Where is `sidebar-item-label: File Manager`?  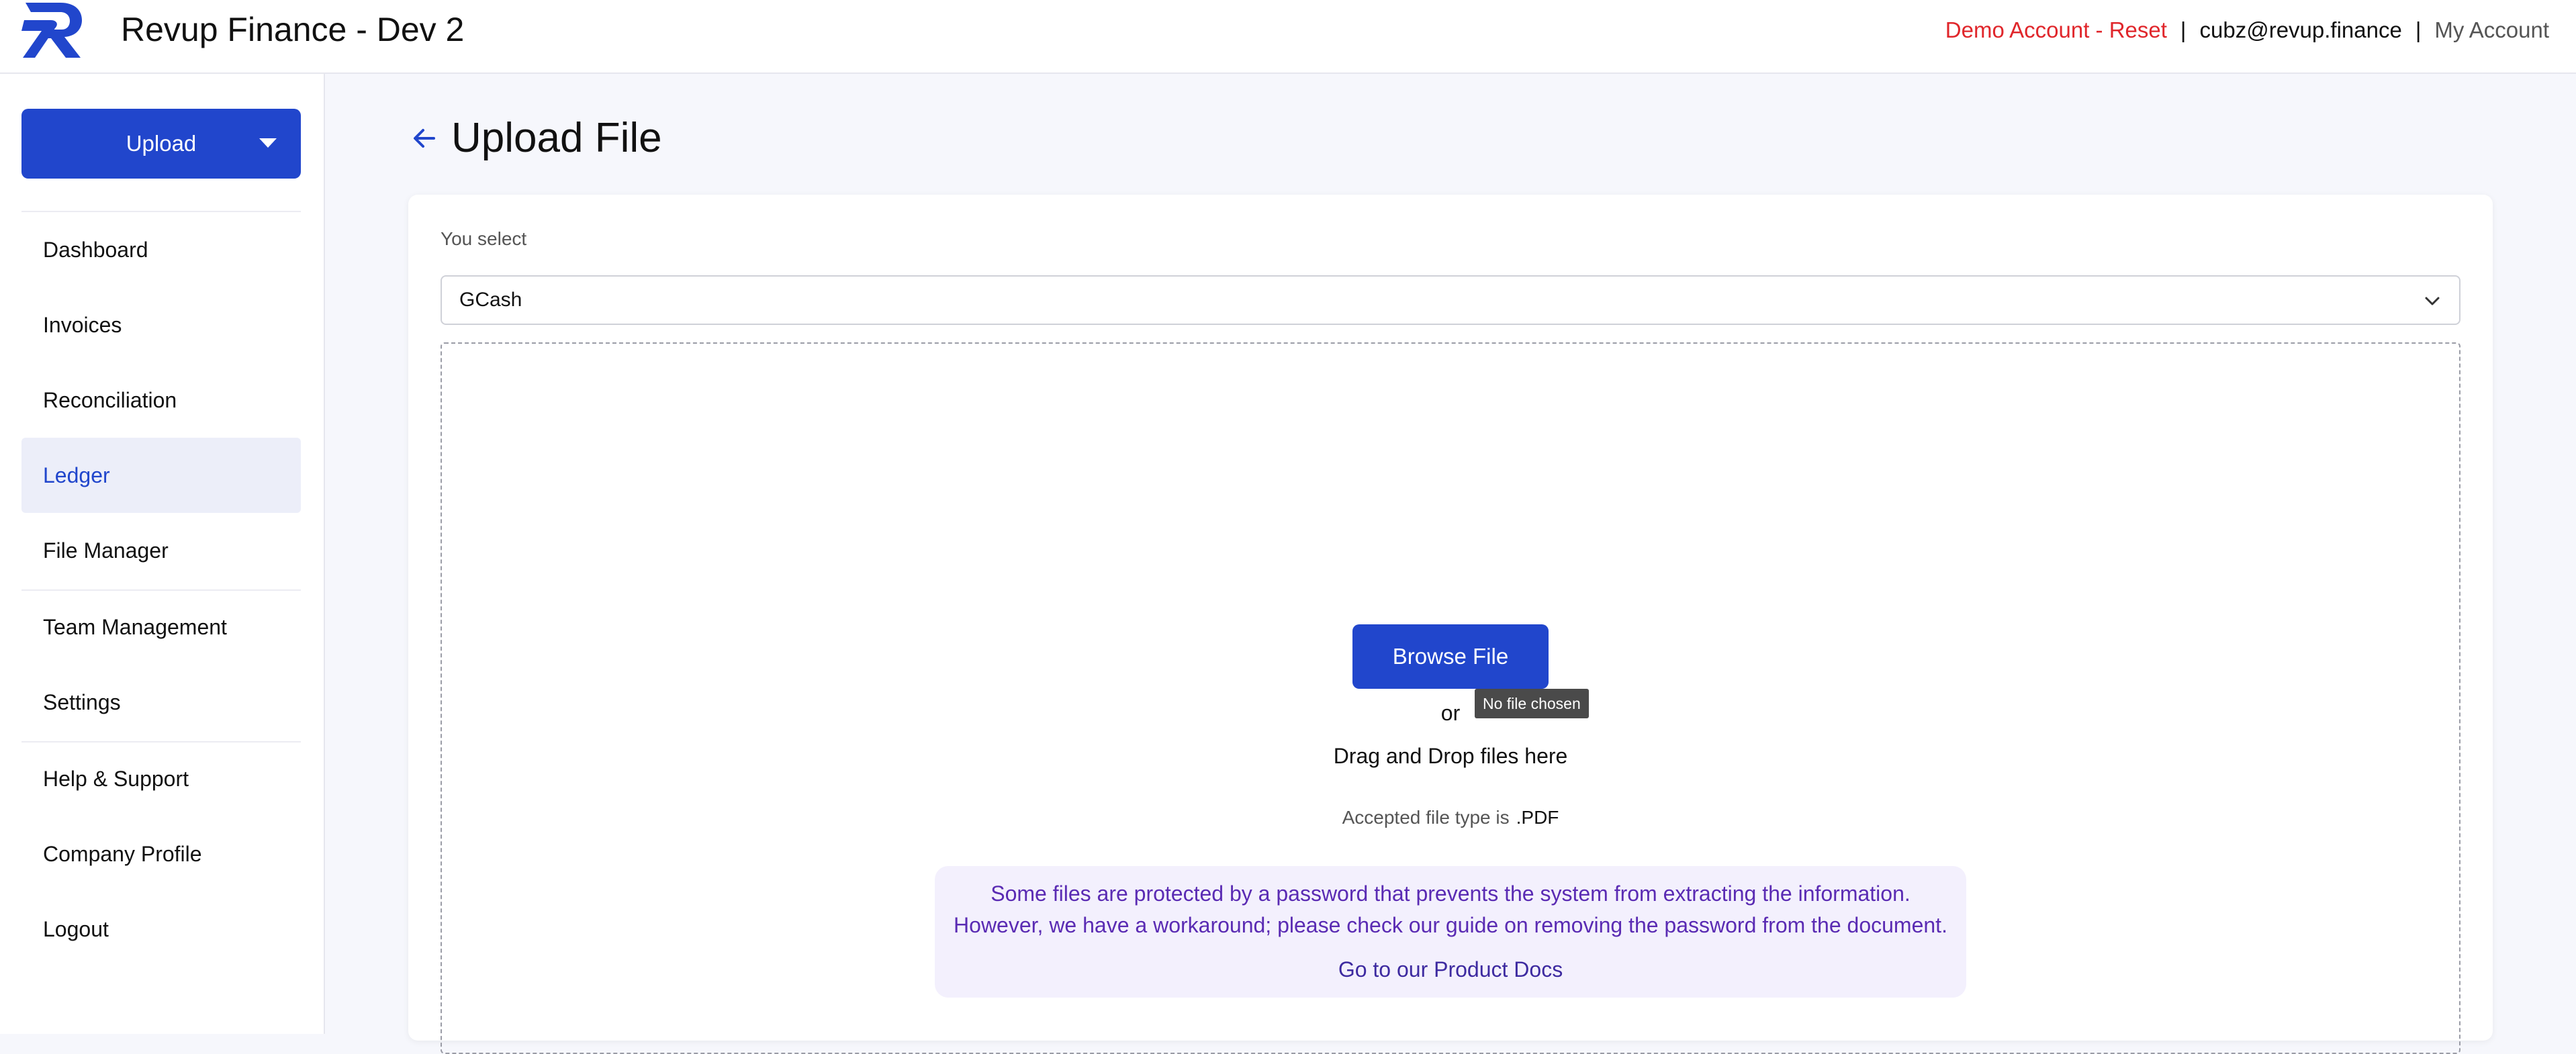 sidebar-item-label: File Manager is located at coordinates (106, 550).